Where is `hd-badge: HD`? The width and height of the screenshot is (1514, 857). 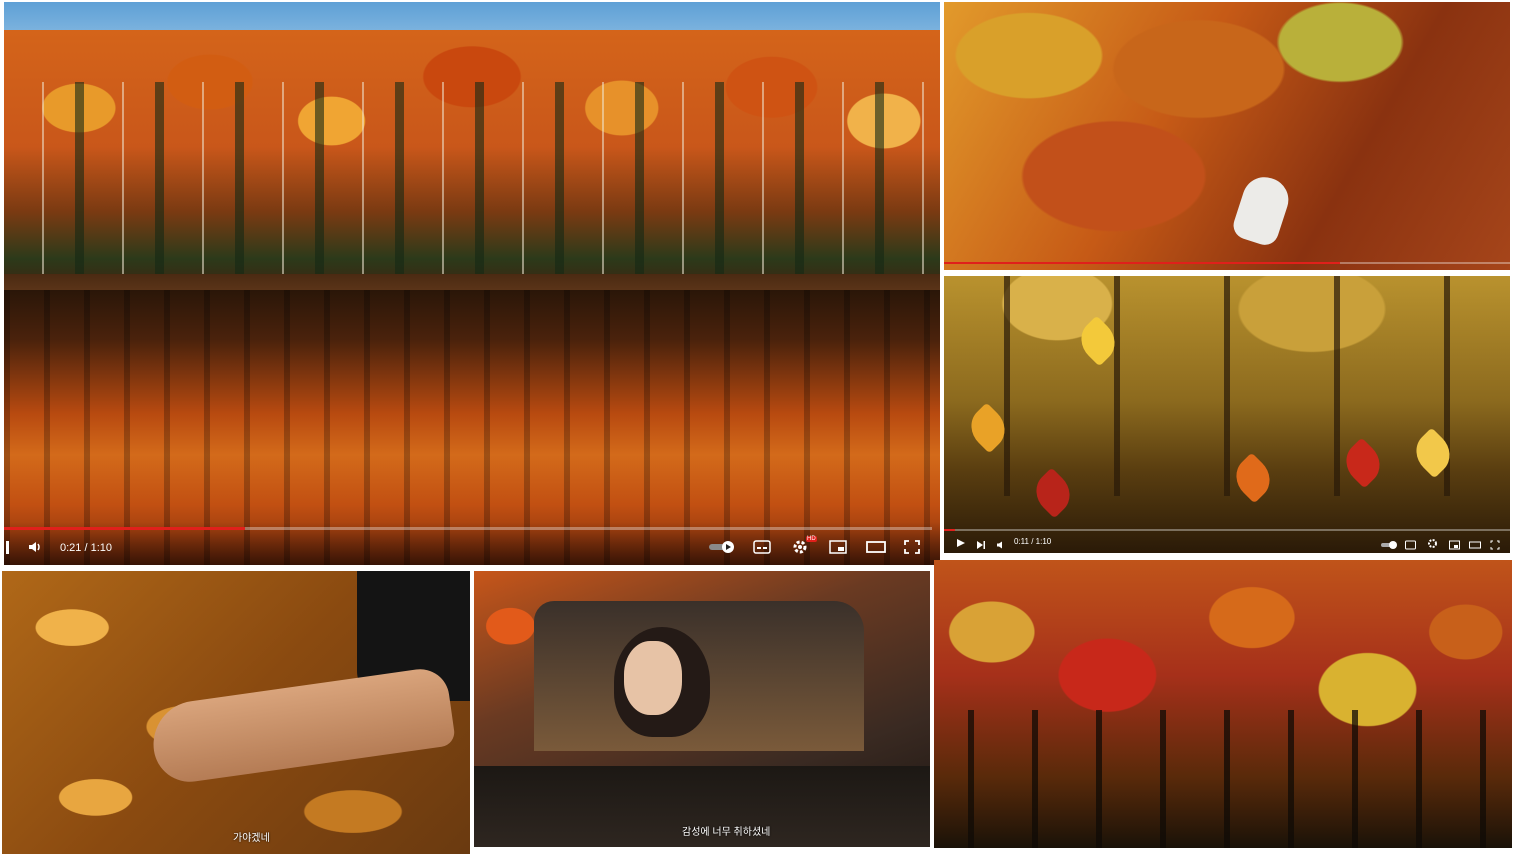 hd-badge: HD is located at coordinates (811, 539).